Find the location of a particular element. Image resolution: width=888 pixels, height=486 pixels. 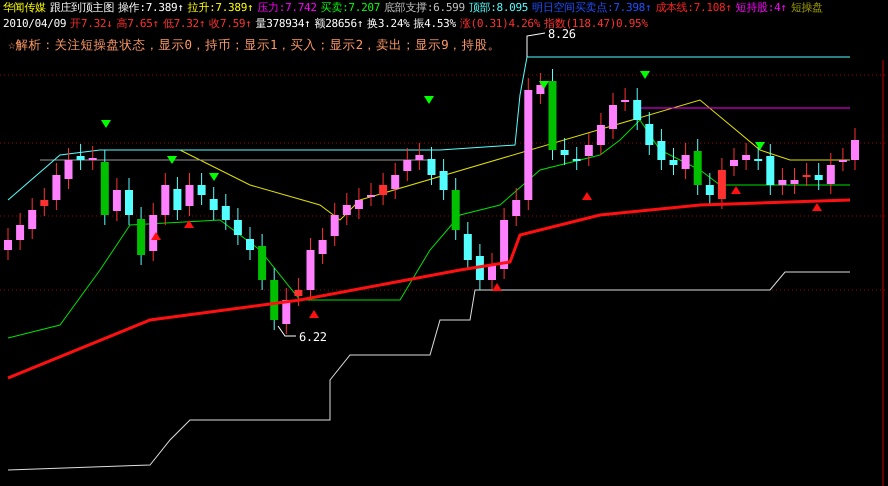

quote-field: 买卖:7.207 is located at coordinates (350, 8).